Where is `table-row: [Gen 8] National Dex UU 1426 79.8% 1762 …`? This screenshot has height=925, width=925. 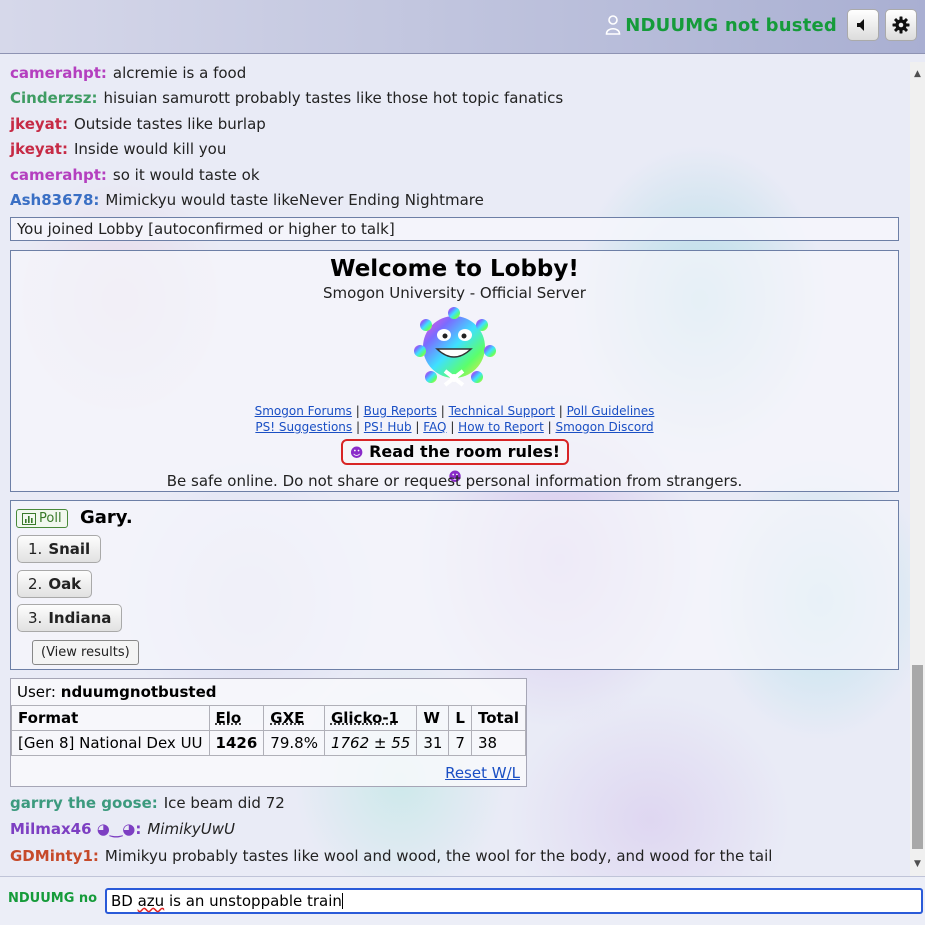
table-row: [Gen 8] National Dex UU 1426 79.8% 1762 … is located at coordinates (269, 743).